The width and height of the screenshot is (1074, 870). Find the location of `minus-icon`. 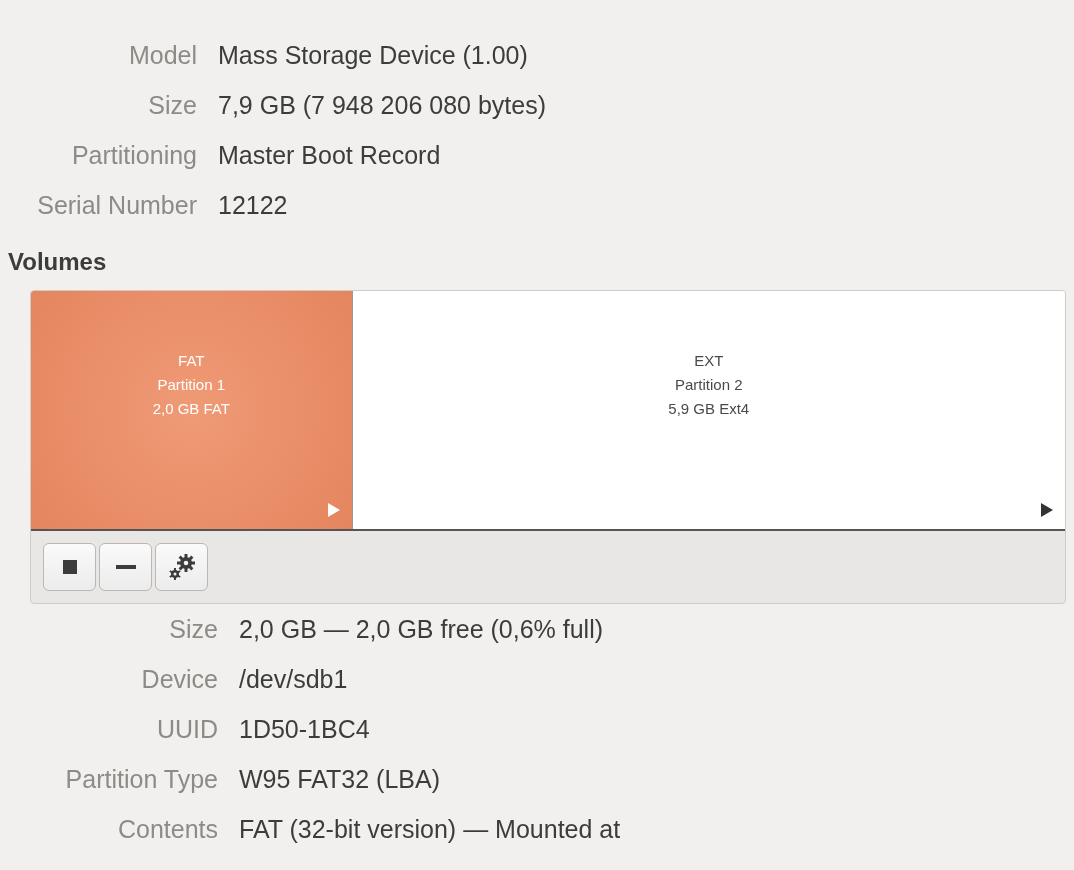

minus-icon is located at coordinates (125, 567).